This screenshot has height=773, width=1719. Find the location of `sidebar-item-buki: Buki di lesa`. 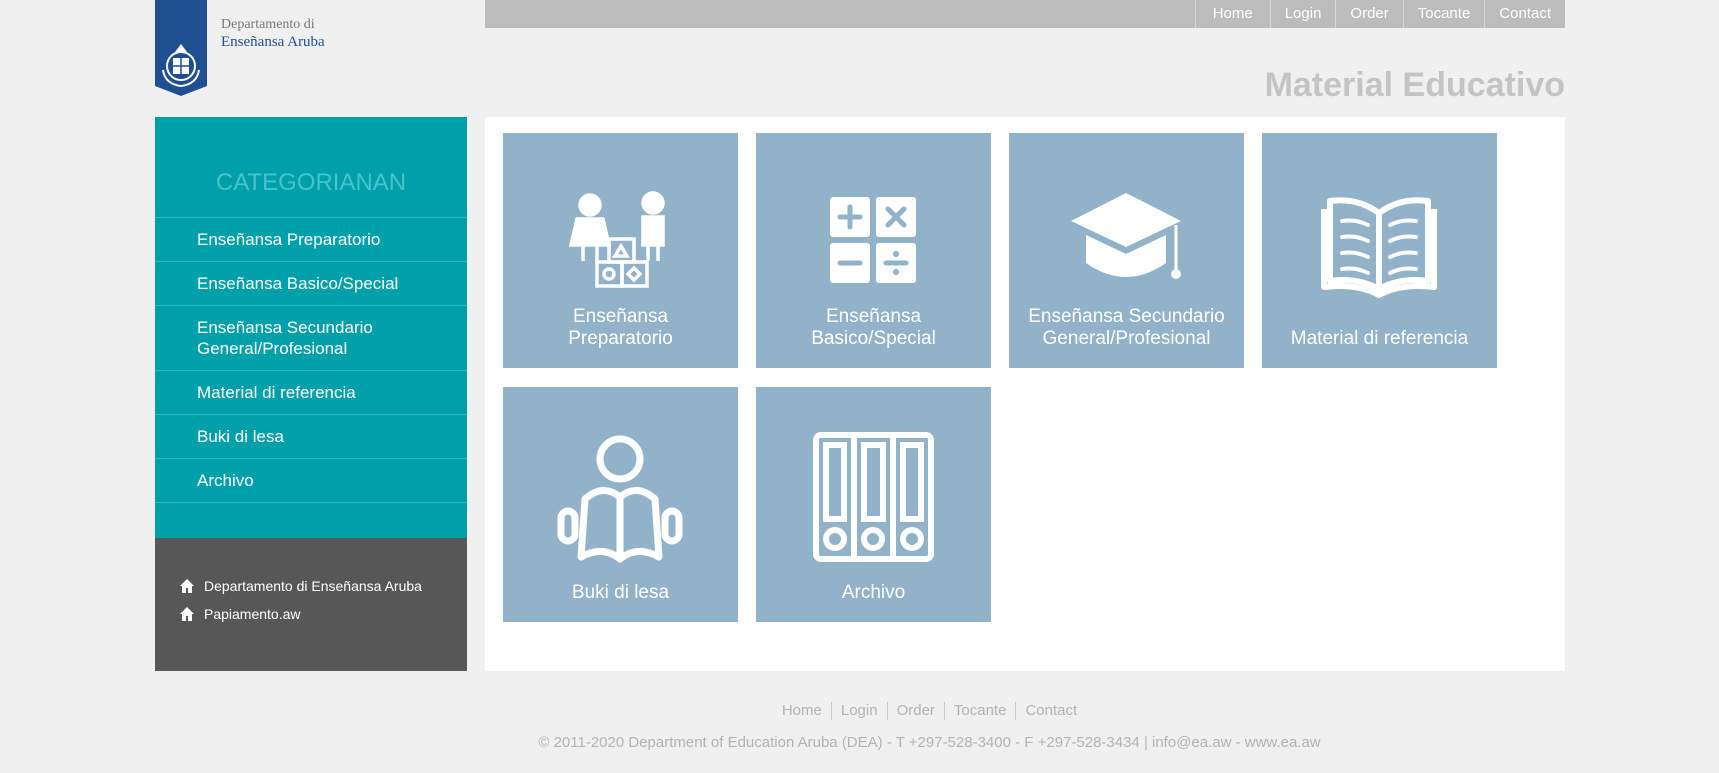

sidebar-item-buki: Buki di lesa is located at coordinates (311, 437).